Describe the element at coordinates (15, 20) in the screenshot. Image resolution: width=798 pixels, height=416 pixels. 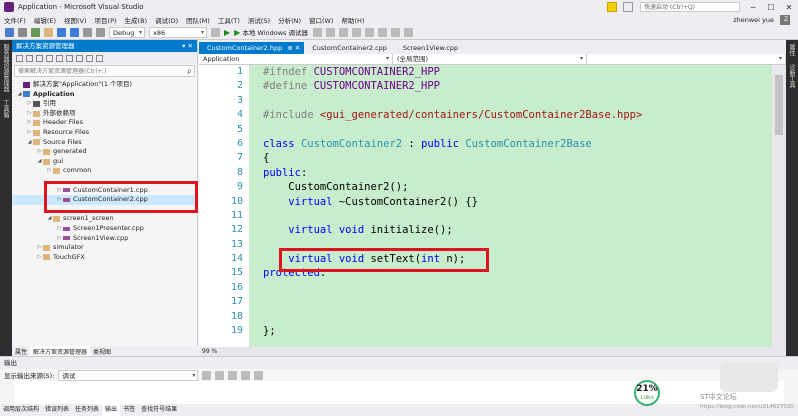
I see `menu-file: 文件(F)` at that location.